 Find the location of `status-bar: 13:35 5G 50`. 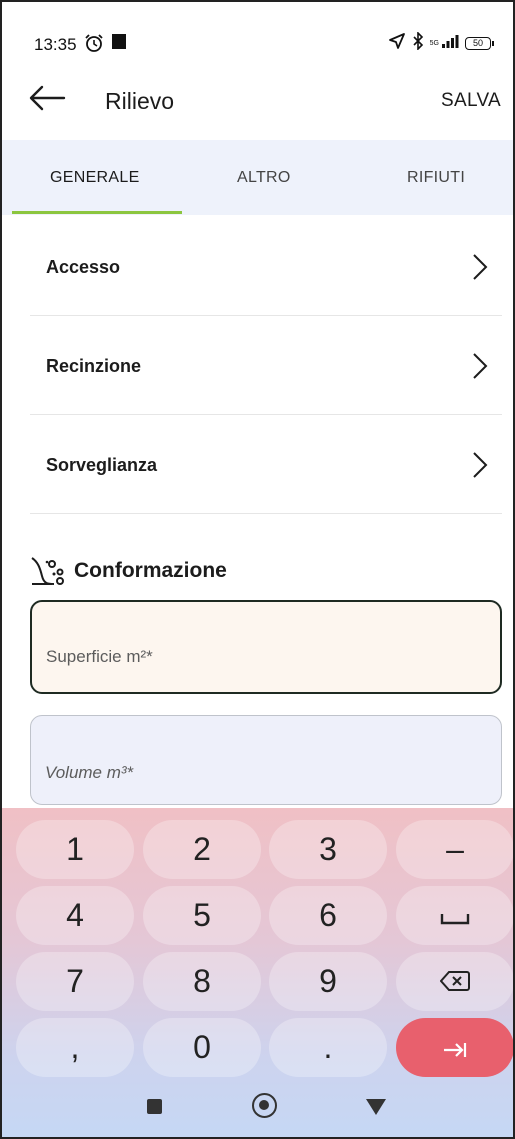

status-bar: 13:35 5G 50 is located at coordinates (257, 32).